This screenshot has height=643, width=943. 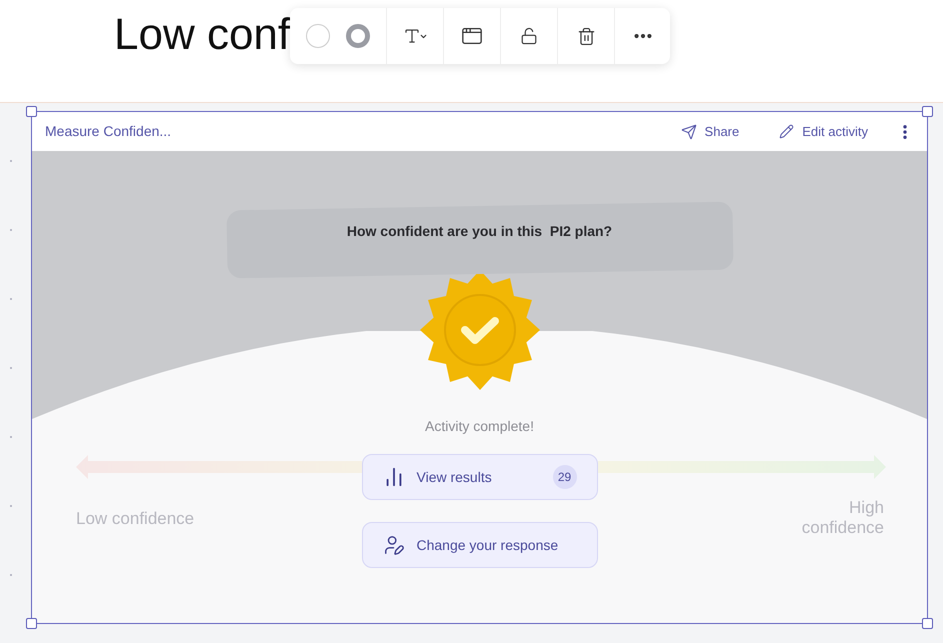 I want to click on unlock-icon, so click(x=529, y=36).